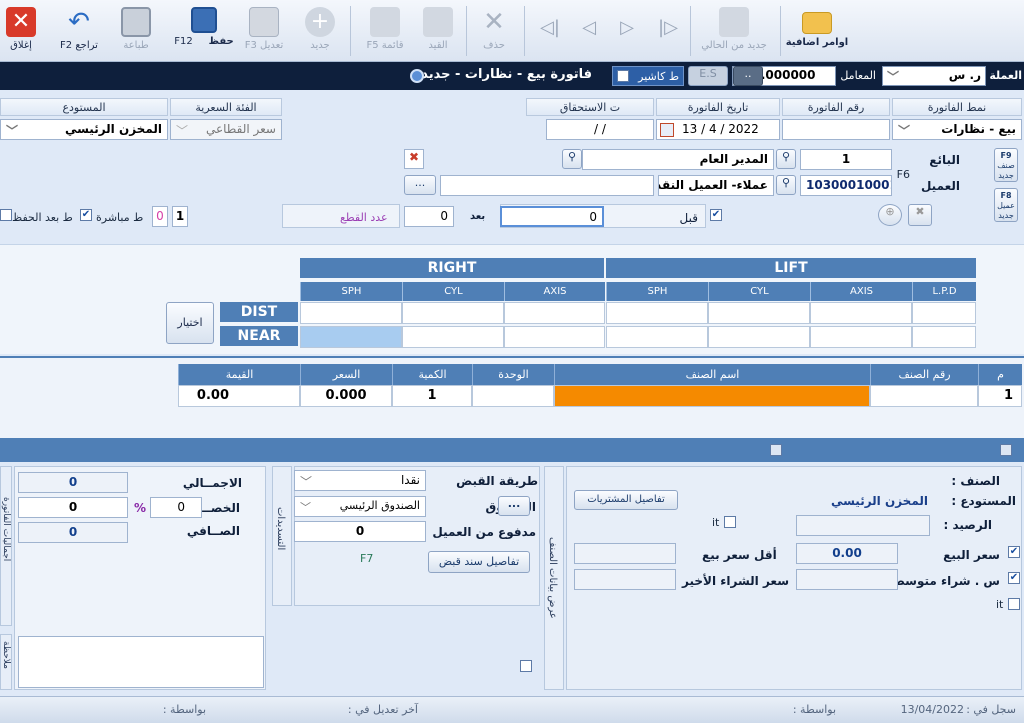 This screenshot has width=1024, height=723. I want to click on receipt-details-button: تفاصيل سند قبض, so click(479, 562).